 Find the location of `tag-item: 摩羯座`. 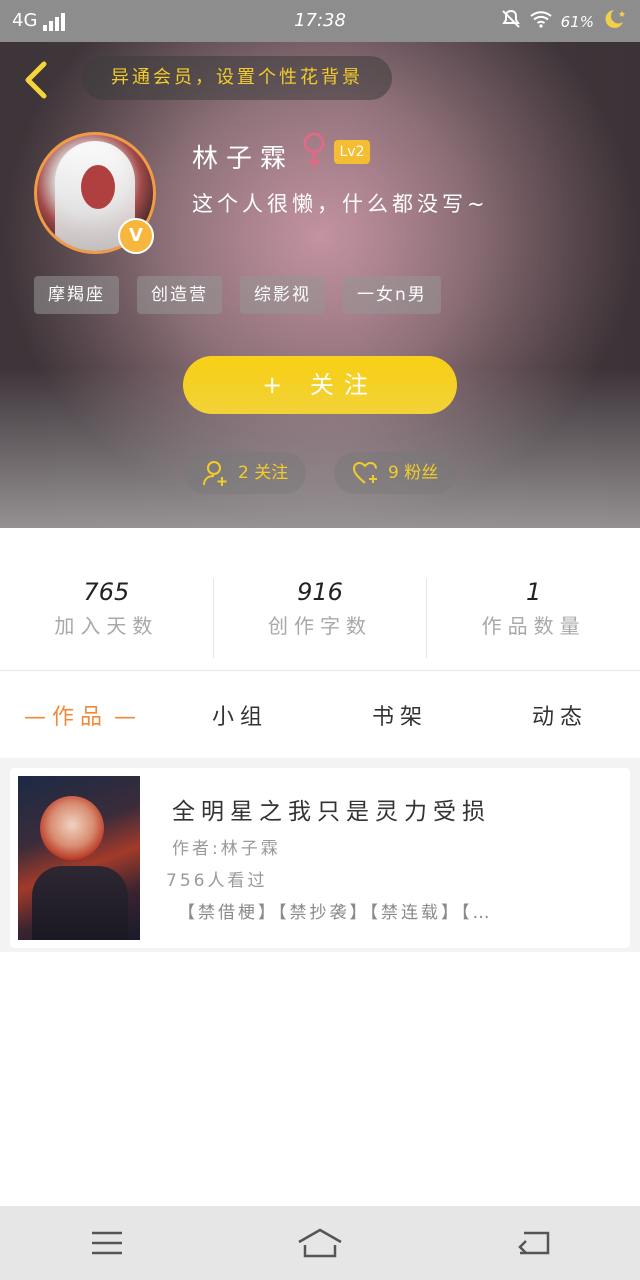

tag-item: 摩羯座 is located at coordinates (76, 295).